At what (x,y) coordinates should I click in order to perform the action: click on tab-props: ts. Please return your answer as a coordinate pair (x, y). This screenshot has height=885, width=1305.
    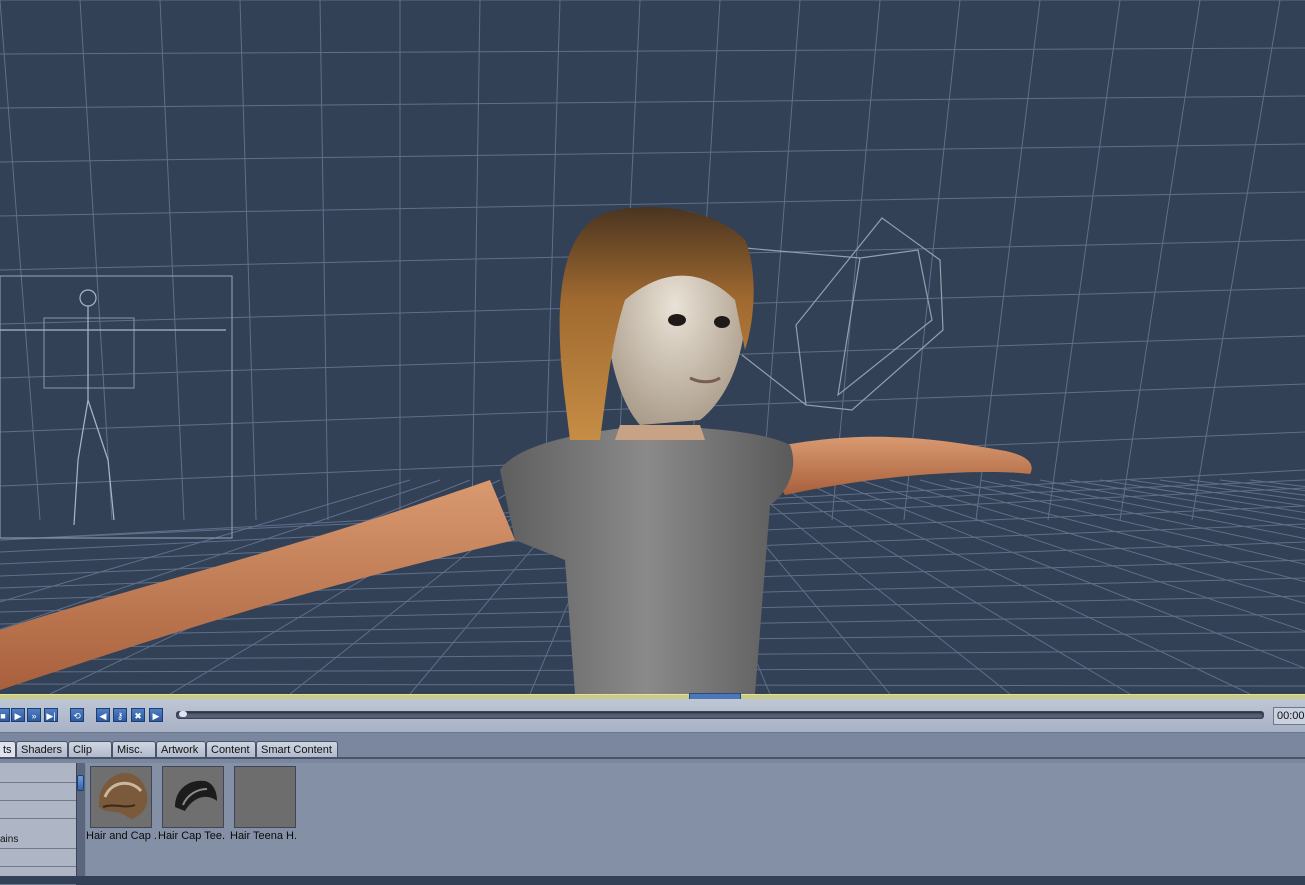
    Looking at the image, I should click on (8, 749).